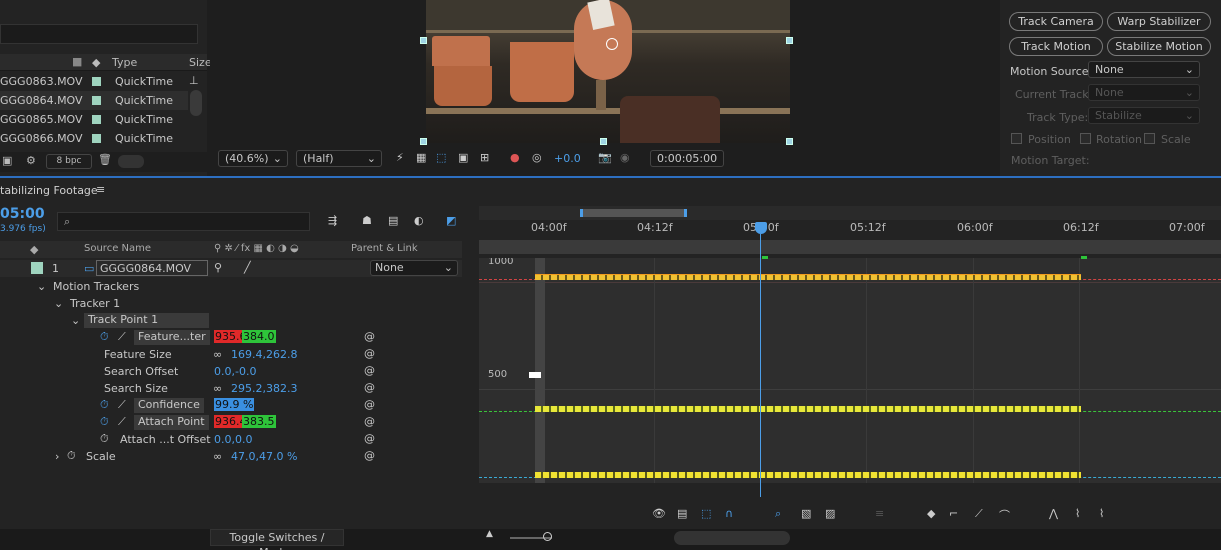 The image size is (1221, 550). Describe the element at coordinates (339, 158) in the screenshot. I see `resolution-dropdown: (Half) ⌄` at that location.